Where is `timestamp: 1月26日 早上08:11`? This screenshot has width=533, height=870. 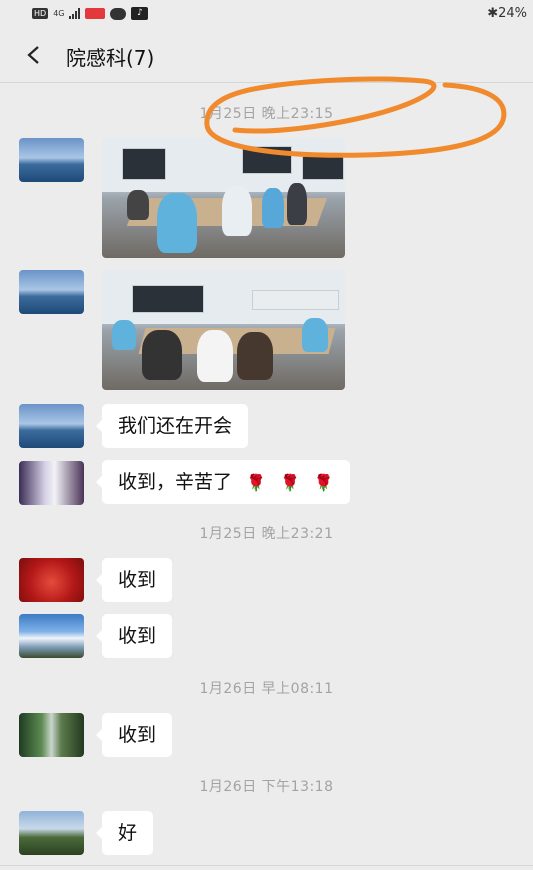 timestamp: 1月26日 早上08:11 is located at coordinates (266, 689).